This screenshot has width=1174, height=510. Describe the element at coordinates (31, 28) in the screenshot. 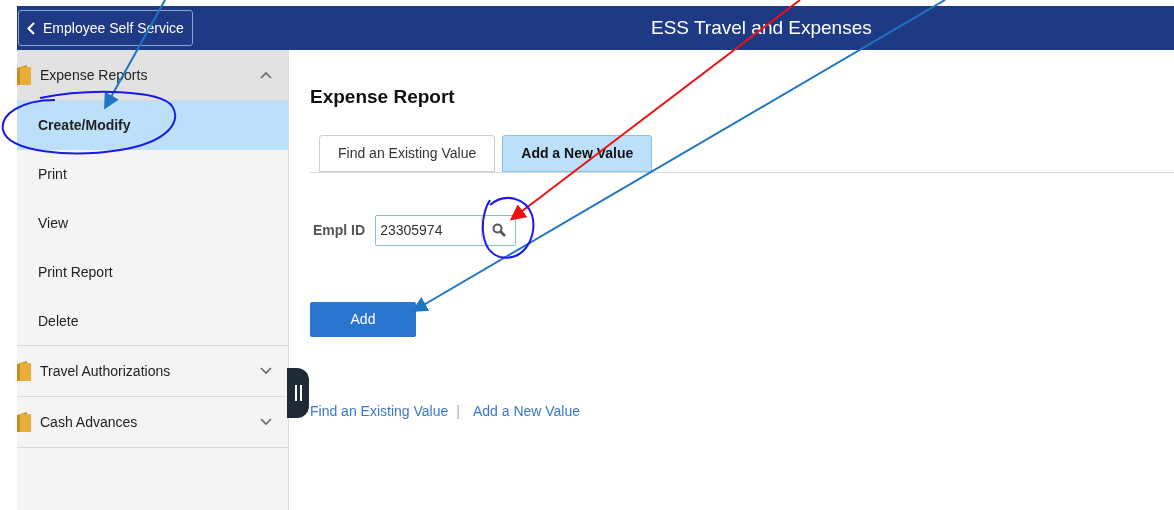

I see `chevron-left-icon` at that location.